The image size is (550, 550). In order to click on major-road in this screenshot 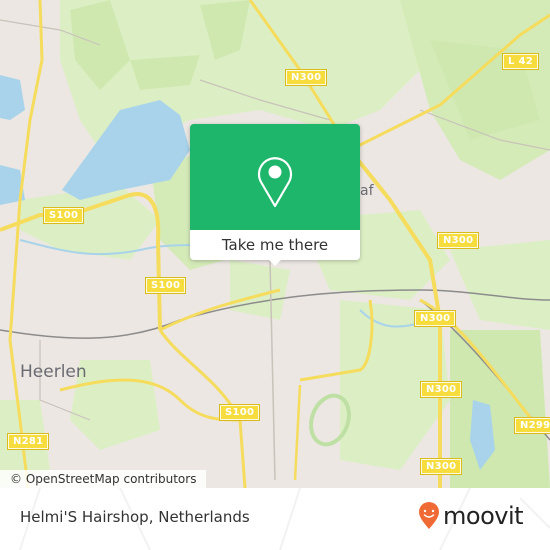, I will do `click(297, 432)`.